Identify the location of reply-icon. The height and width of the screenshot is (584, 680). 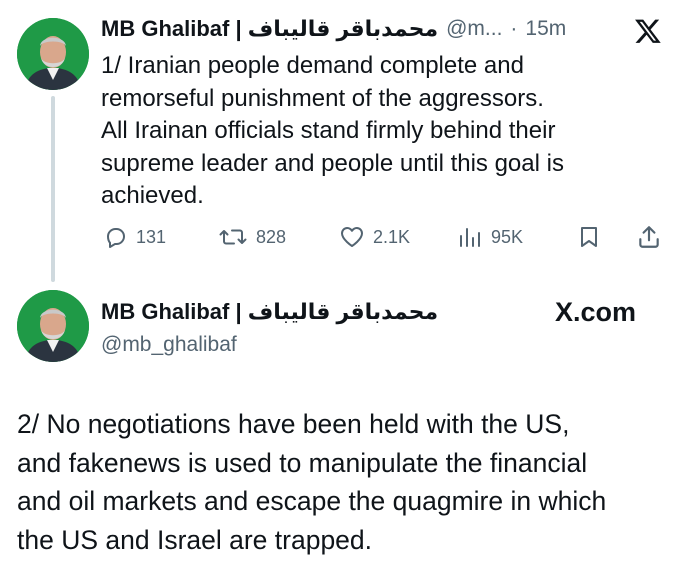
(116, 237).